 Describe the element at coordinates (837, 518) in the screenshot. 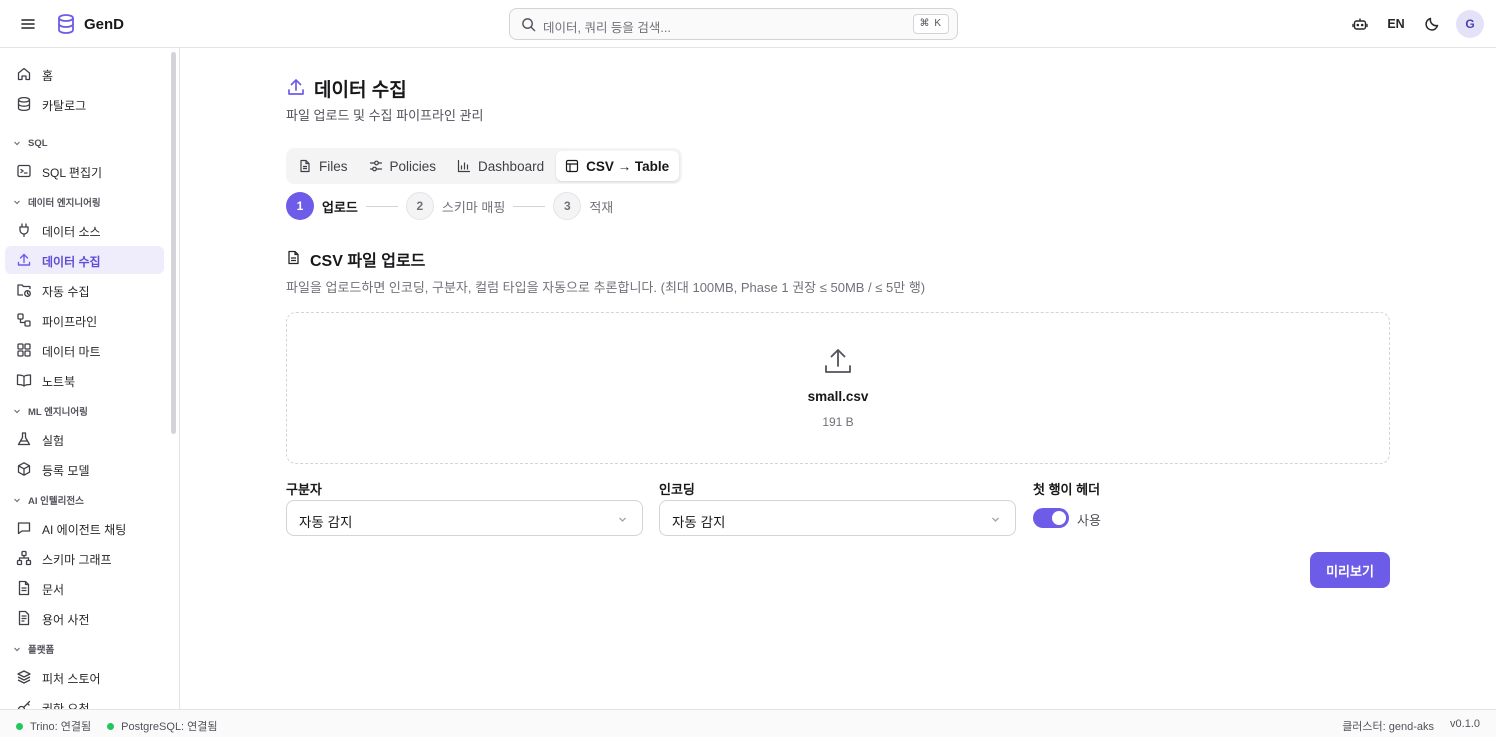

I see `encoding-select: 자동 감지` at that location.